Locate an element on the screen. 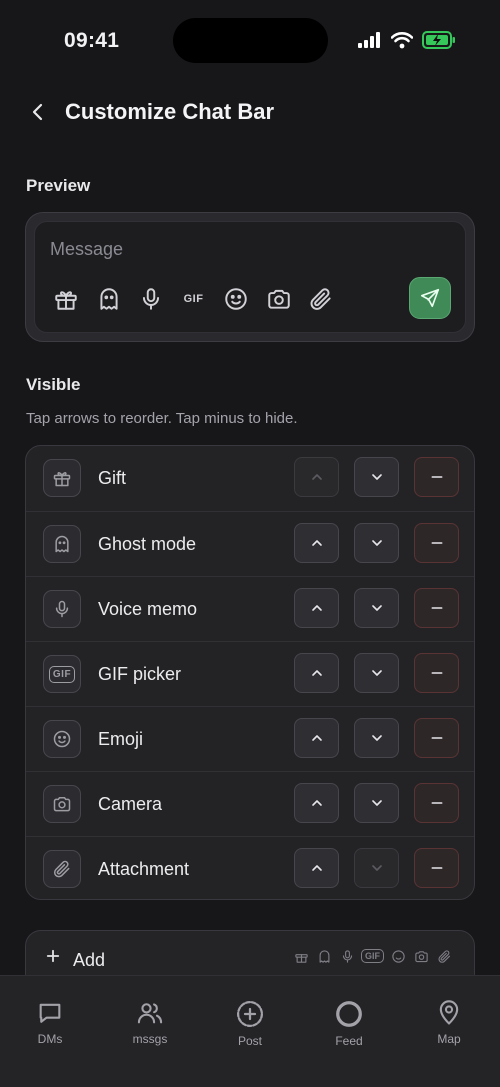 The image size is (500, 1087). tab-post: Post is located at coordinates (250, 1023).